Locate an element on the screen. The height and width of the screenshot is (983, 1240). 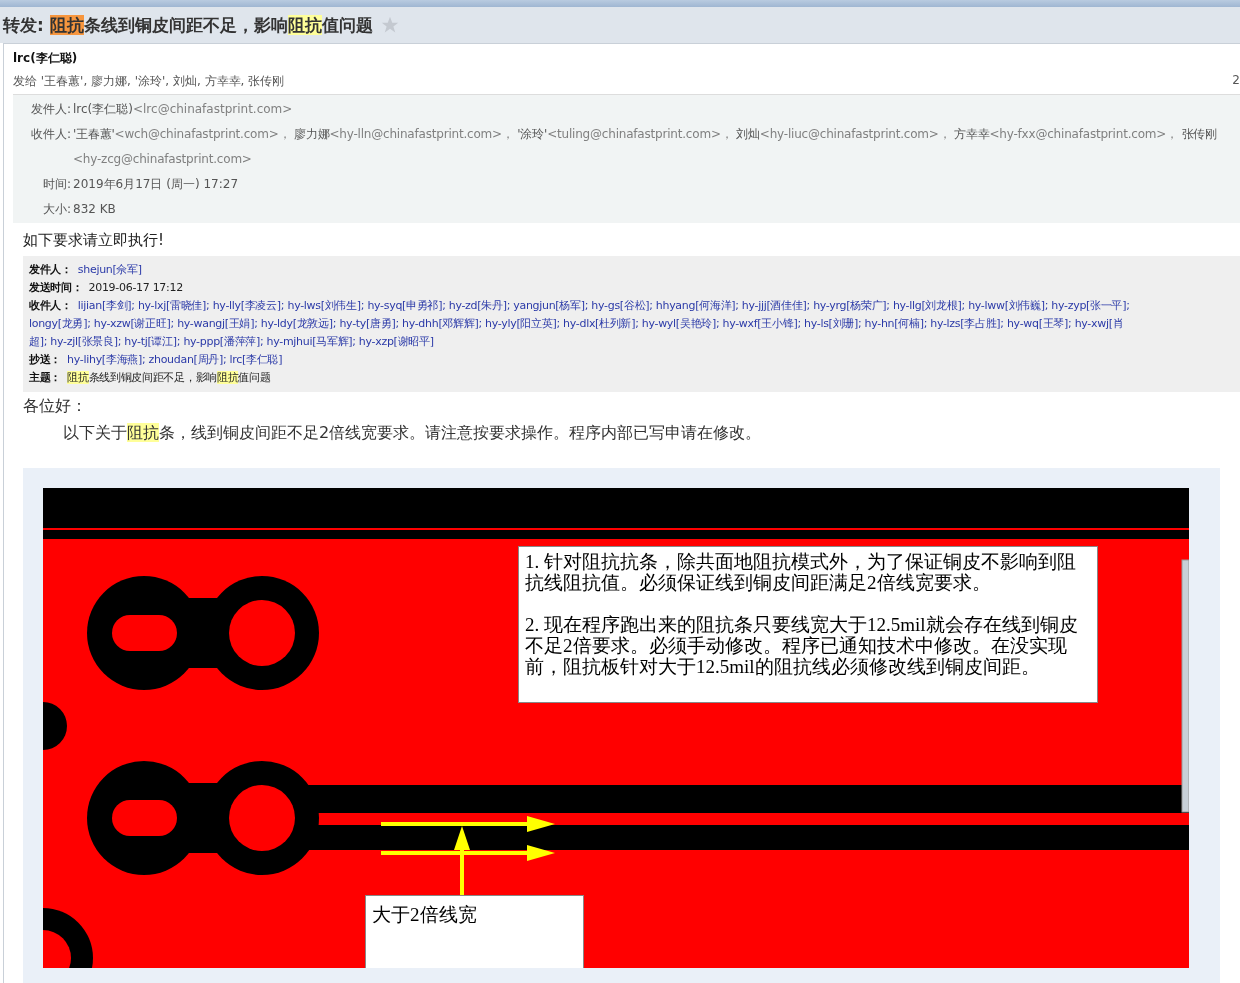
from-address: lrc(李仁聪)<lrc@chinafastprint.com> is located at coordinates (183, 109).